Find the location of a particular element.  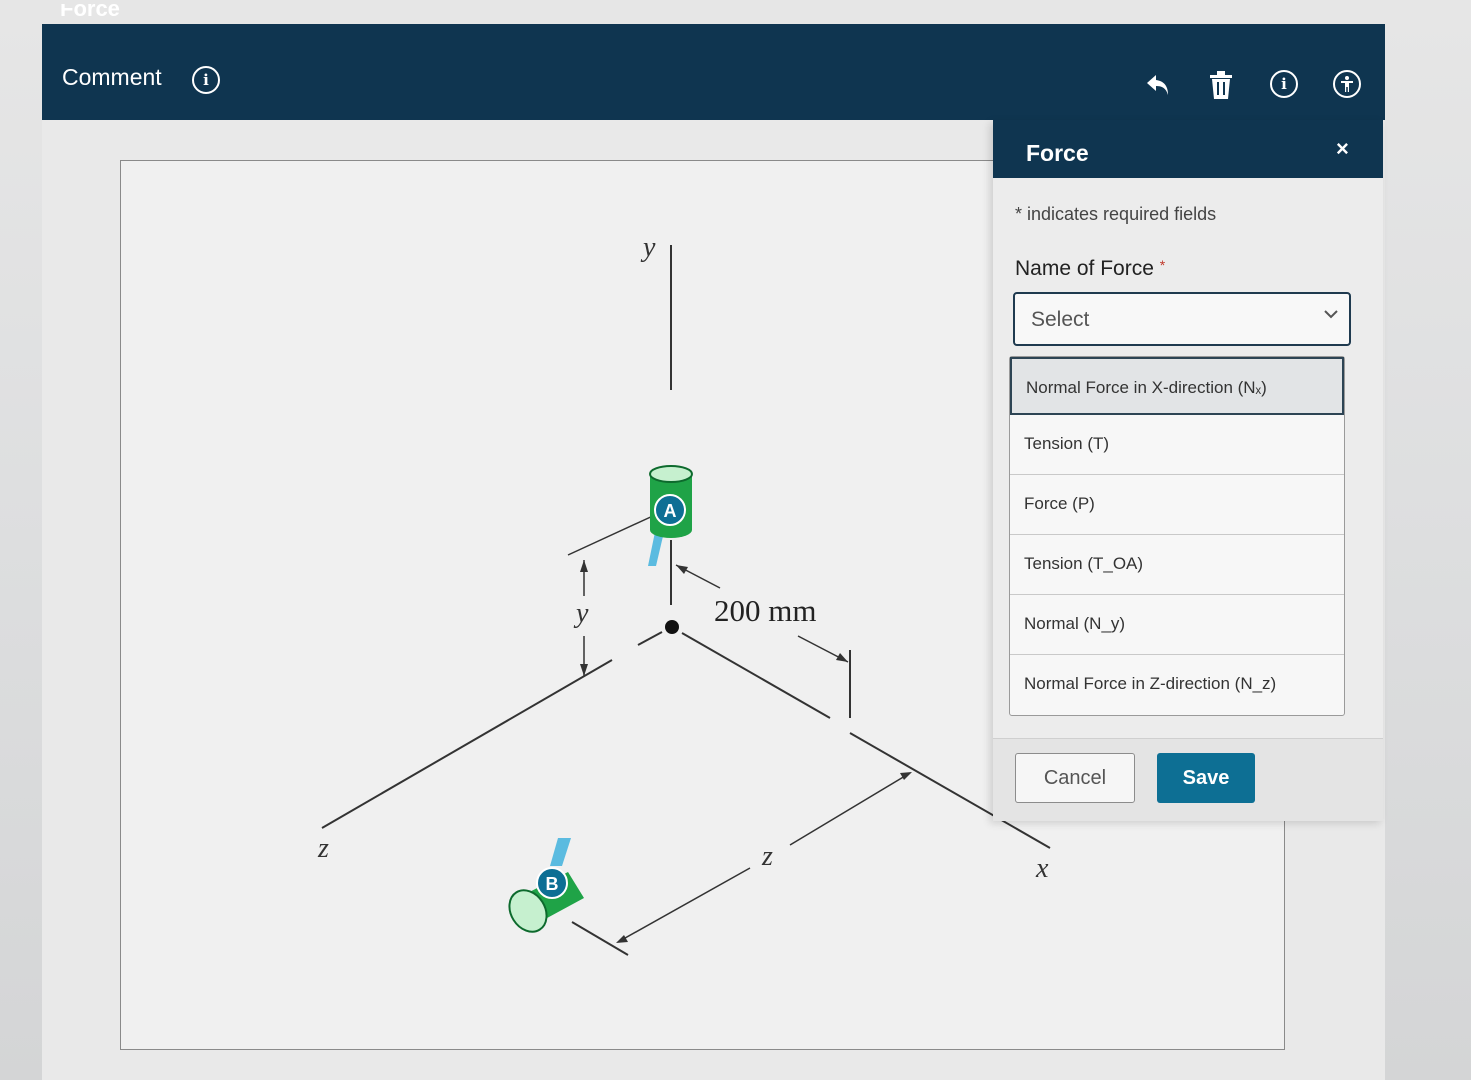

name-of-force-label: Name of Force * is located at coordinates (1090, 269).